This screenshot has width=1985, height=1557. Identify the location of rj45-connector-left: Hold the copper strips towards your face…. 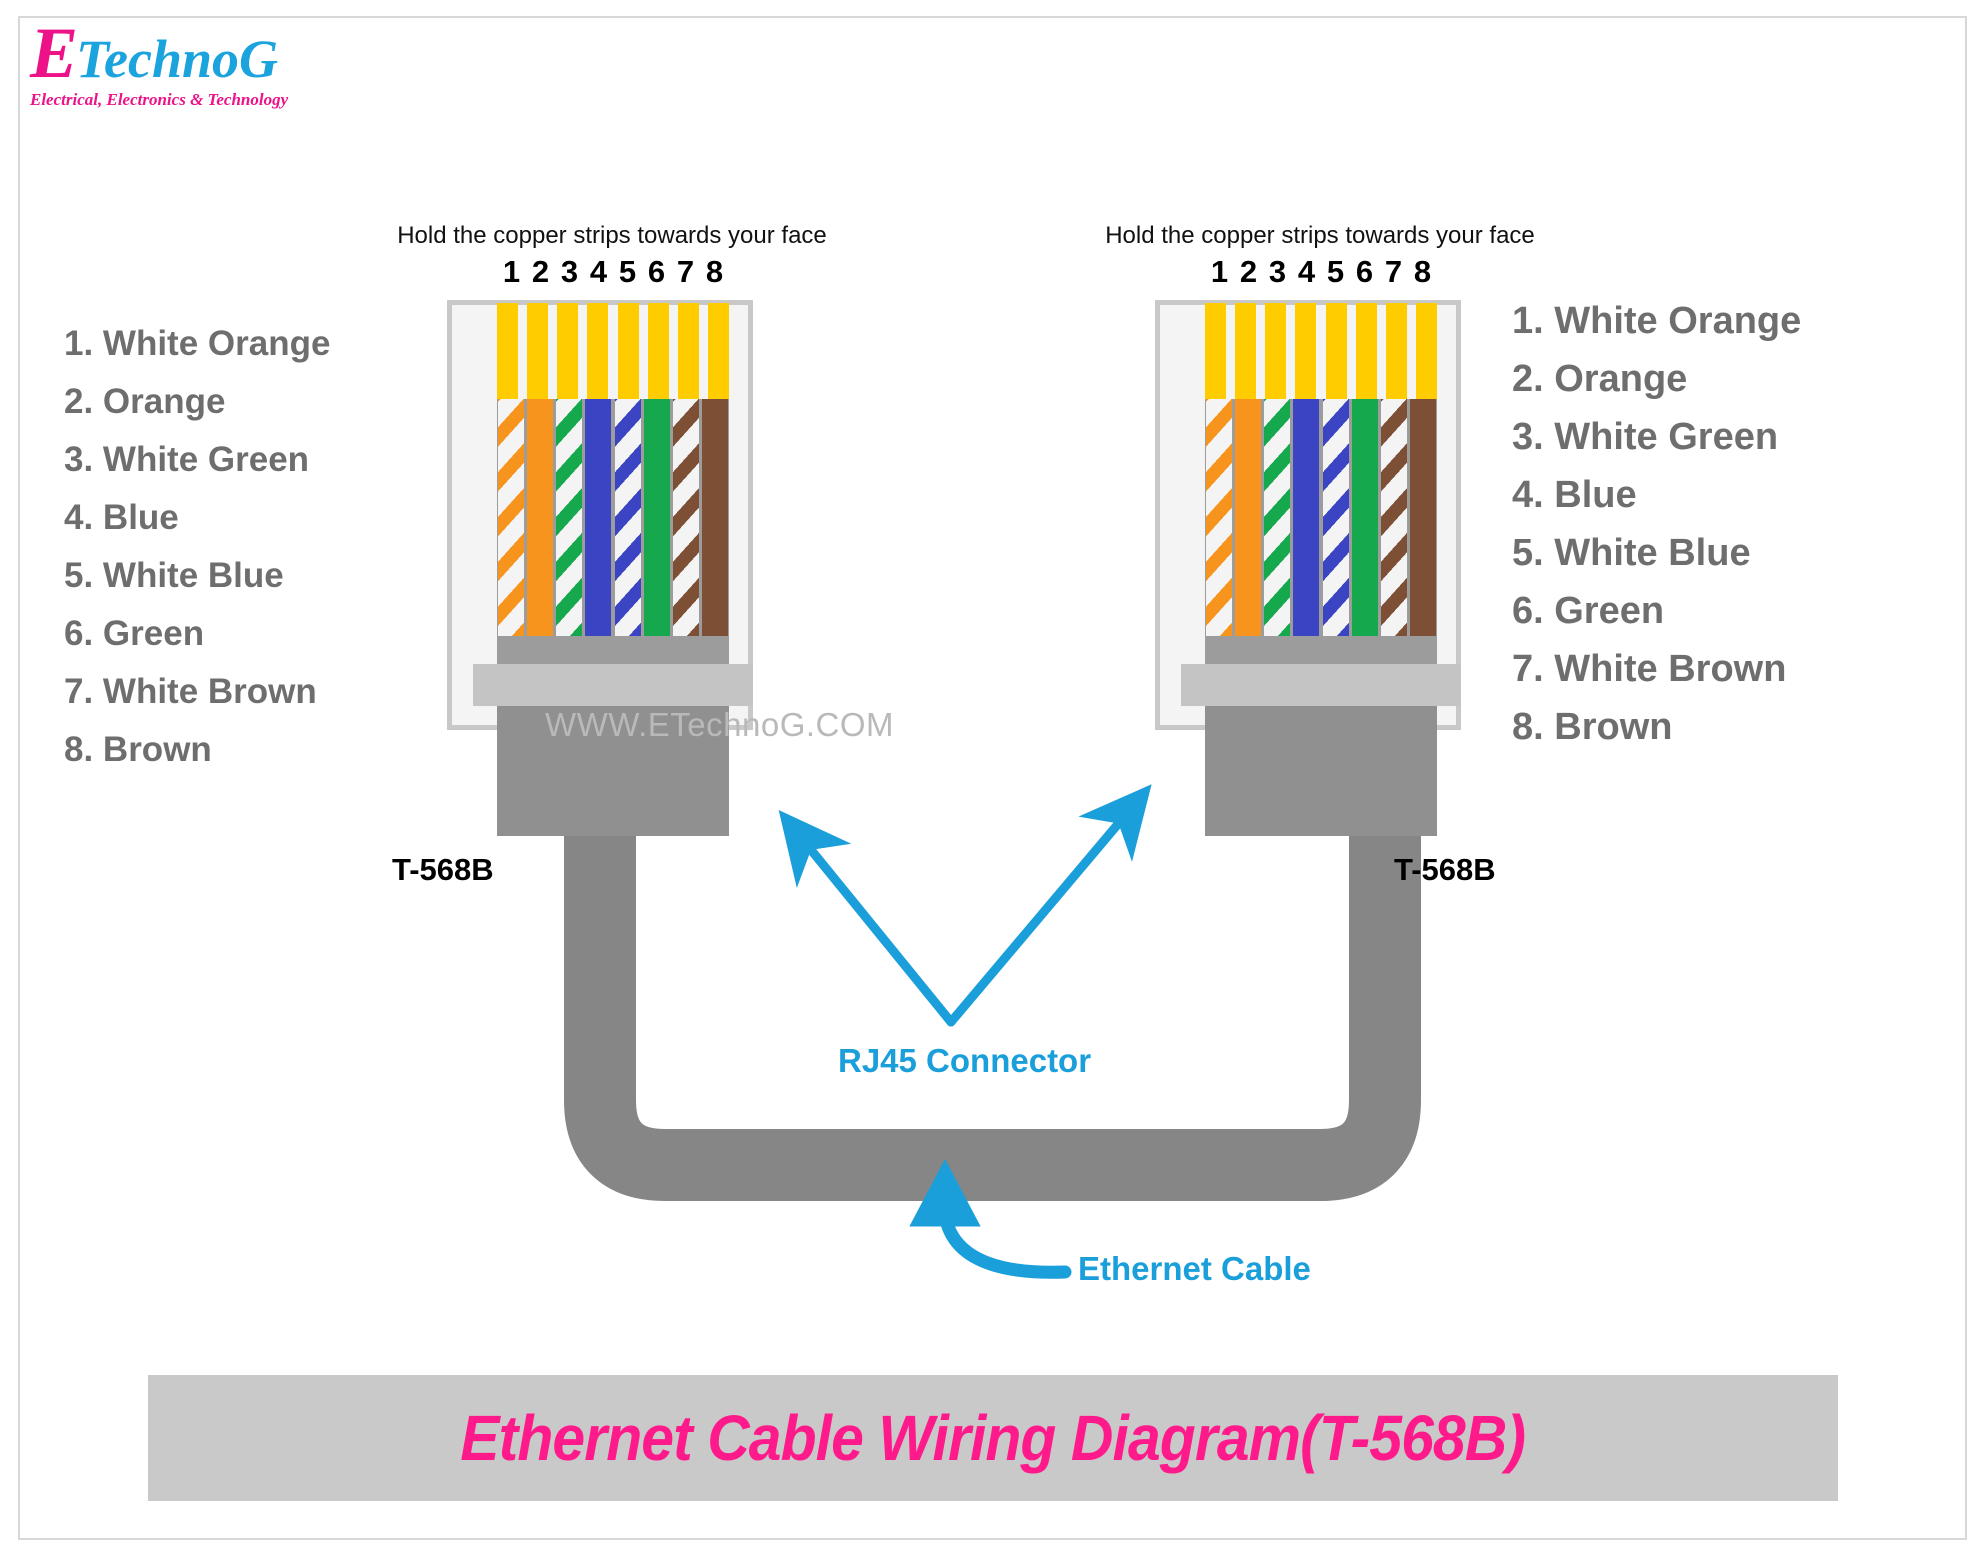
(612, 541).